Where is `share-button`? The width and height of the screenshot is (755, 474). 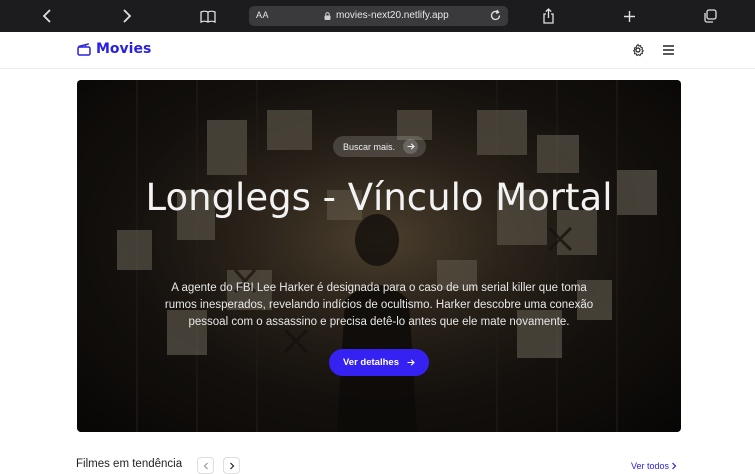
share-button is located at coordinates (548, 16).